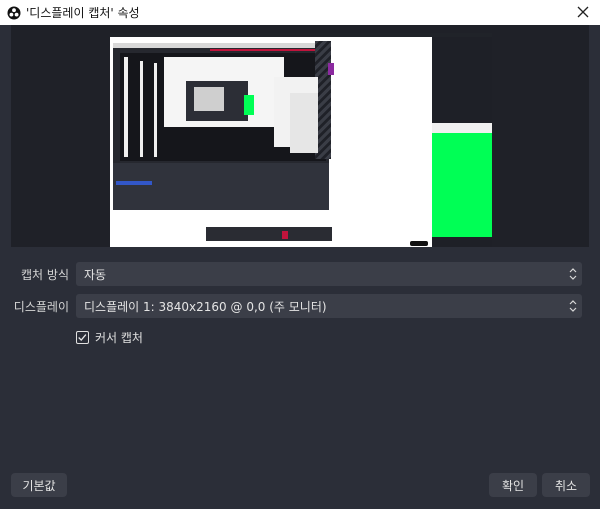  Describe the element at coordinates (329, 274) in the screenshot. I see `capture-method-select: 자동` at that location.